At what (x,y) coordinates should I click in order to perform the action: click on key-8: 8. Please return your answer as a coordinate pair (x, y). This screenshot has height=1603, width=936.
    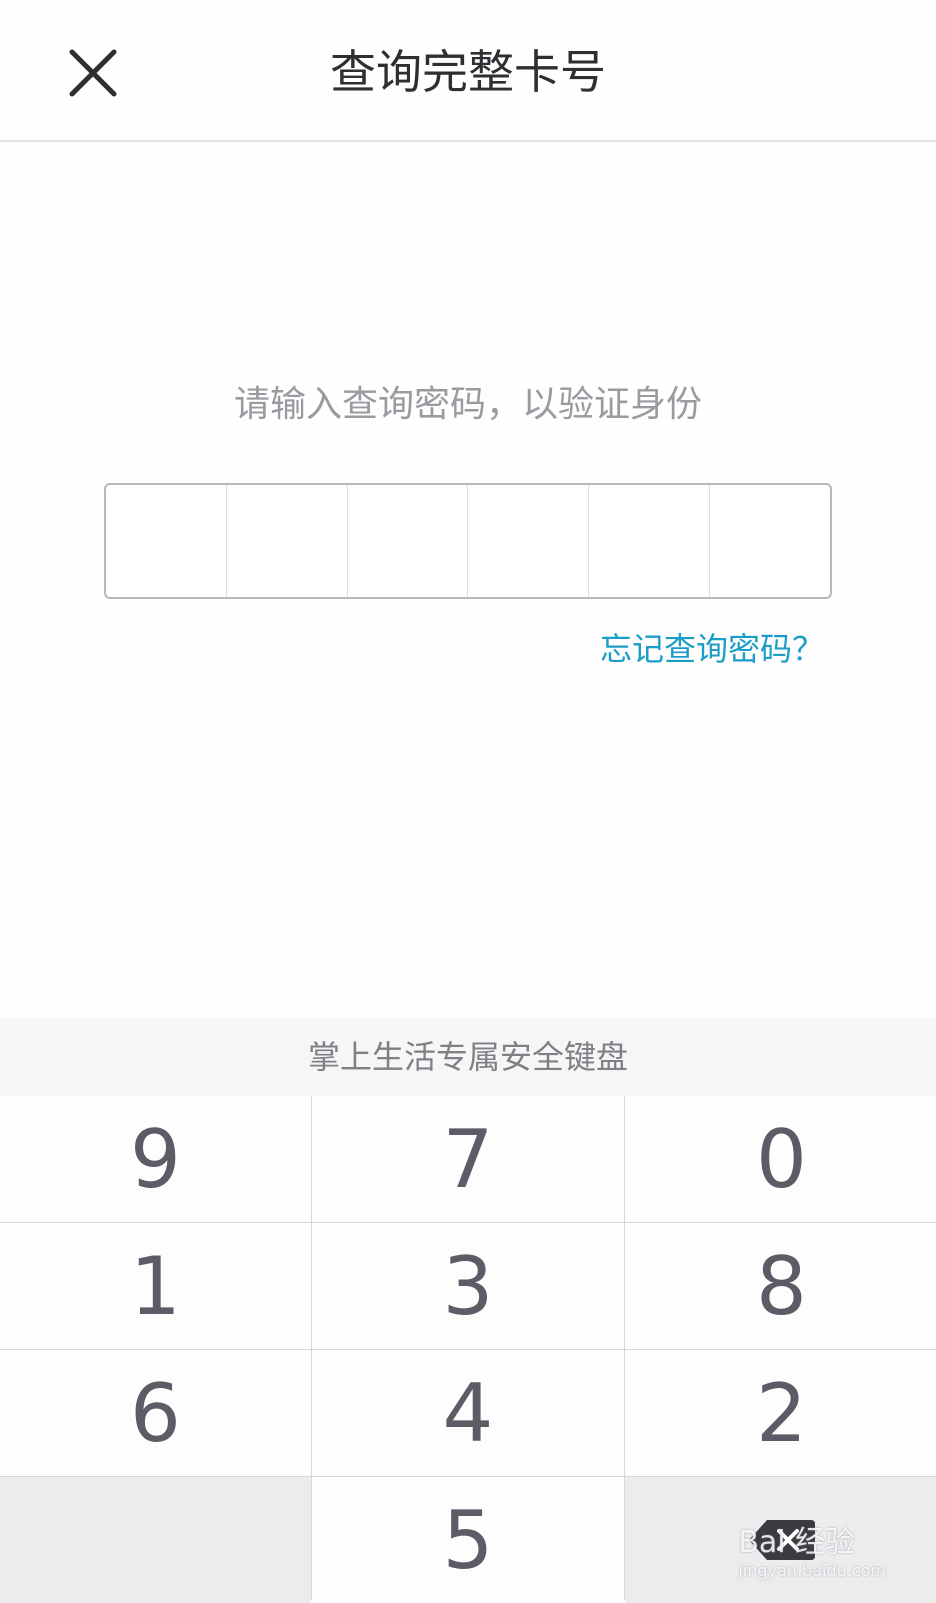
    Looking at the image, I should click on (780, 1286).